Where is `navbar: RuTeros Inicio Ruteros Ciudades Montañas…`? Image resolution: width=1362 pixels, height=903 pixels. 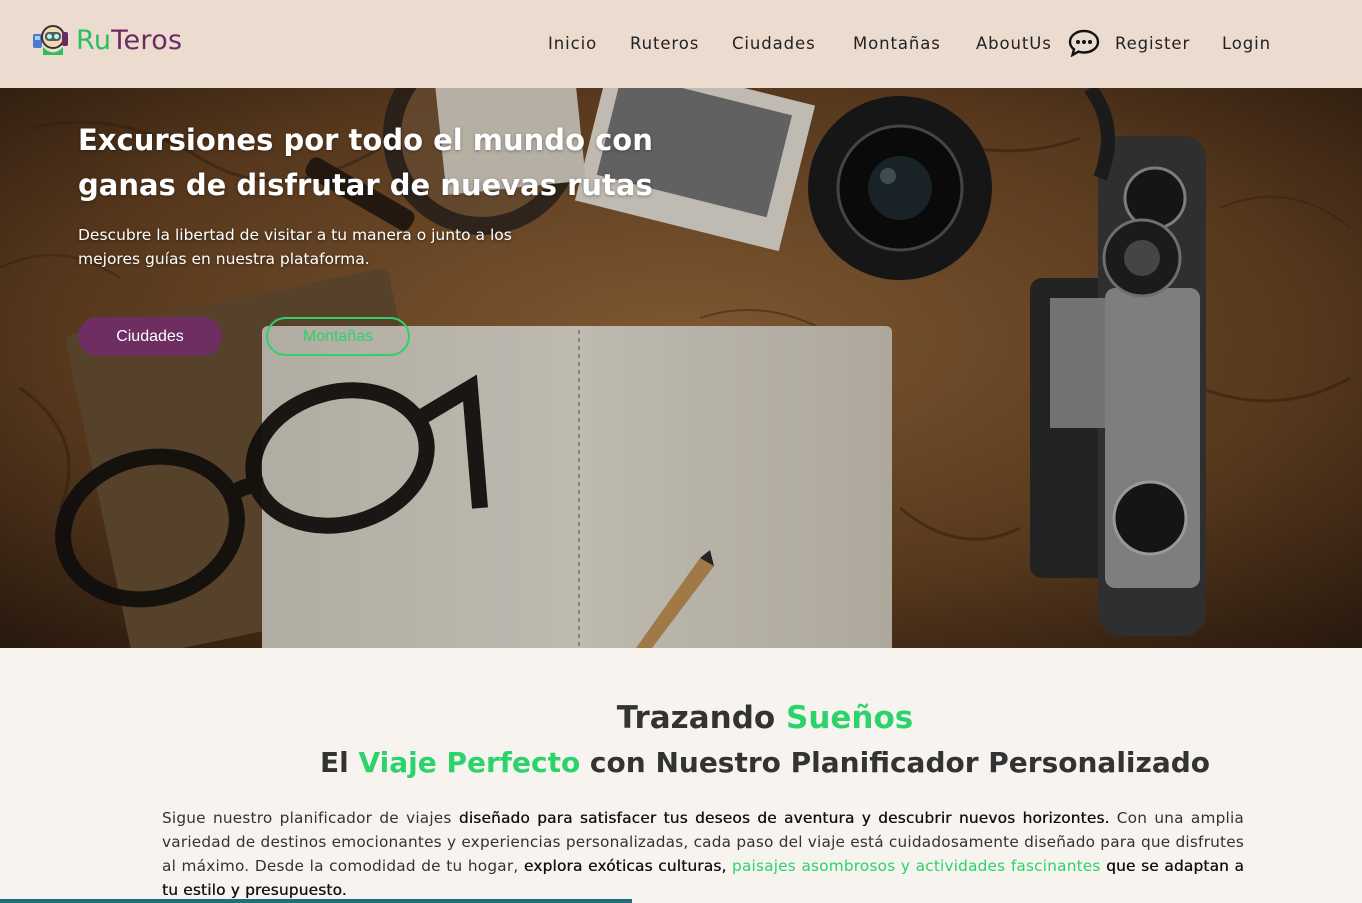 navbar: RuTeros Inicio Ruteros Ciudades Montañas… is located at coordinates (681, 44).